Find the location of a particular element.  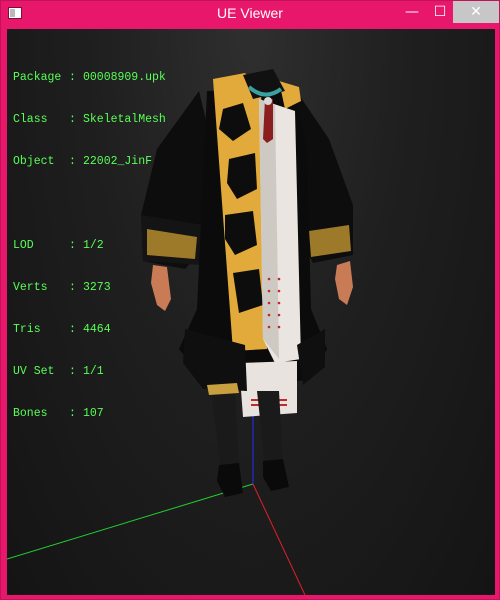

info-row-verts: Verts:3273 is located at coordinates (89, 288).